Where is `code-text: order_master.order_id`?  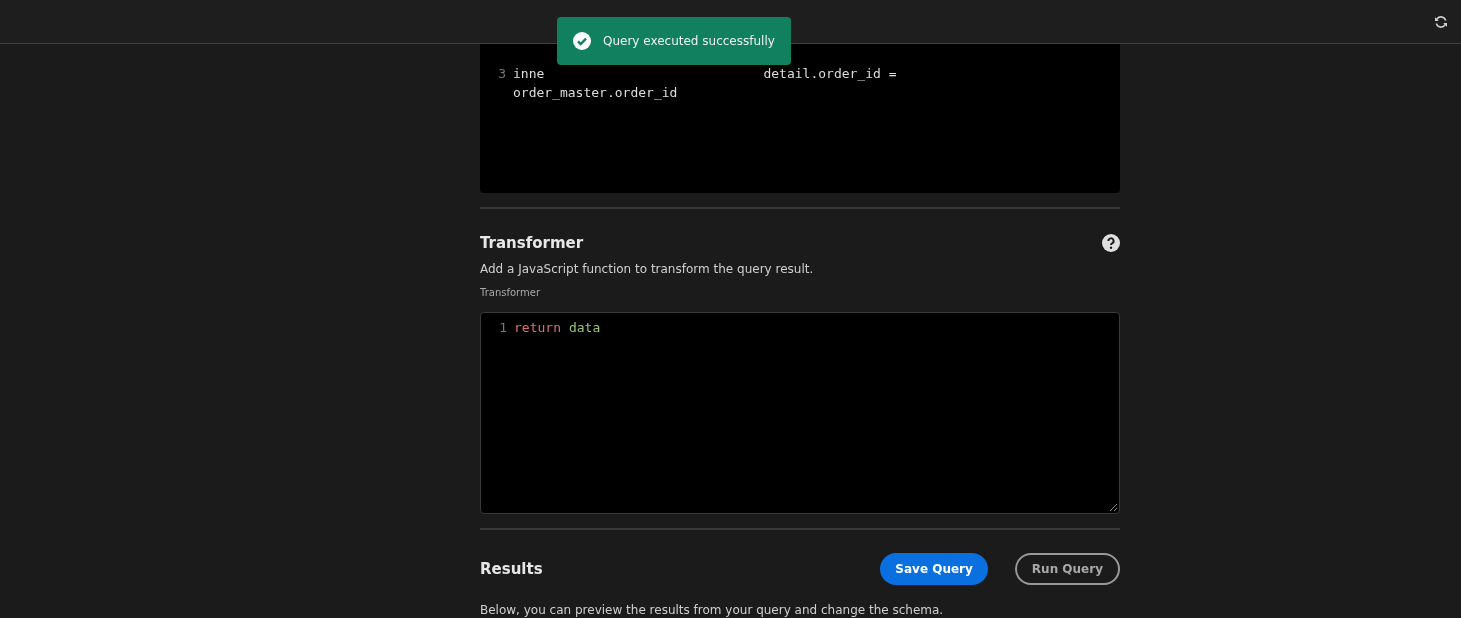
code-text: order_master.order_id is located at coordinates (595, 93).